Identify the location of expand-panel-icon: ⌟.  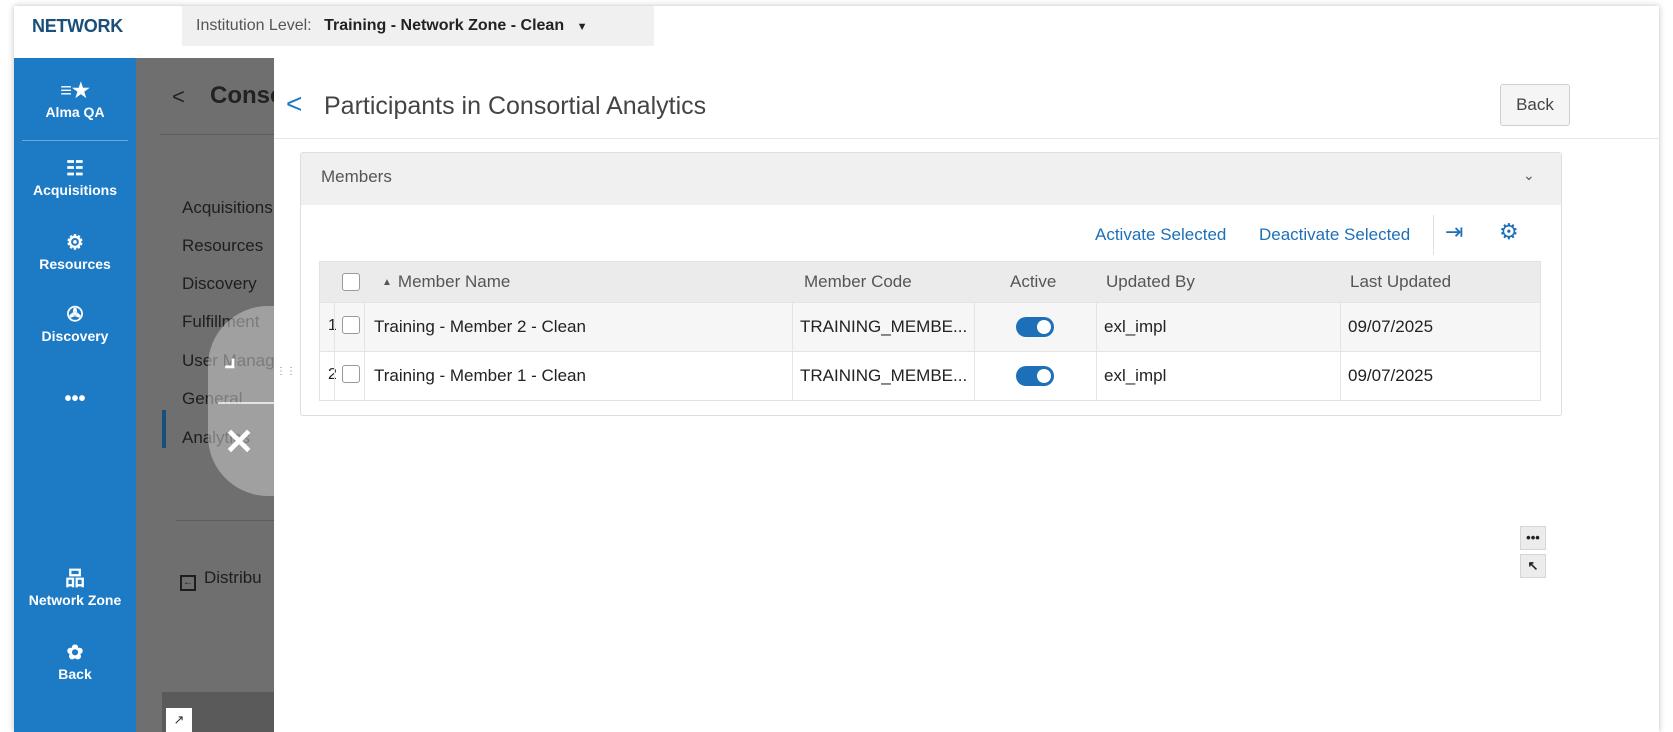
(237, 357).